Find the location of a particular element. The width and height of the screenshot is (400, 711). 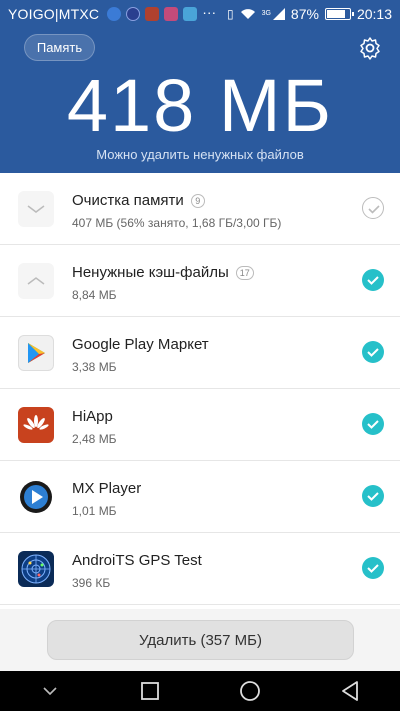

item-title: AndroiTS GPS Test is located at coordinates (137, 560).